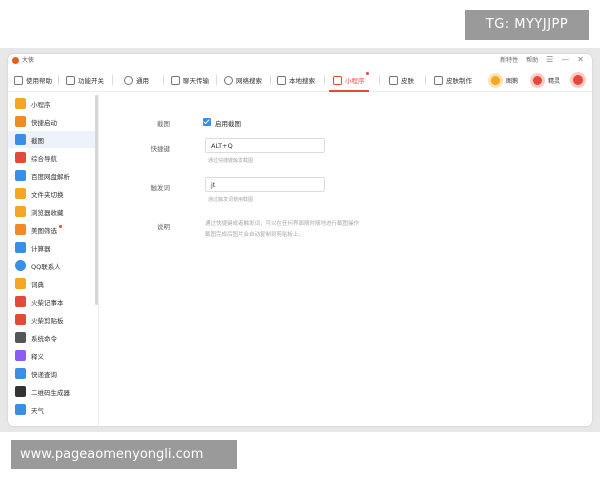  I want to click on tab-general: 通用, so click(136, 80).